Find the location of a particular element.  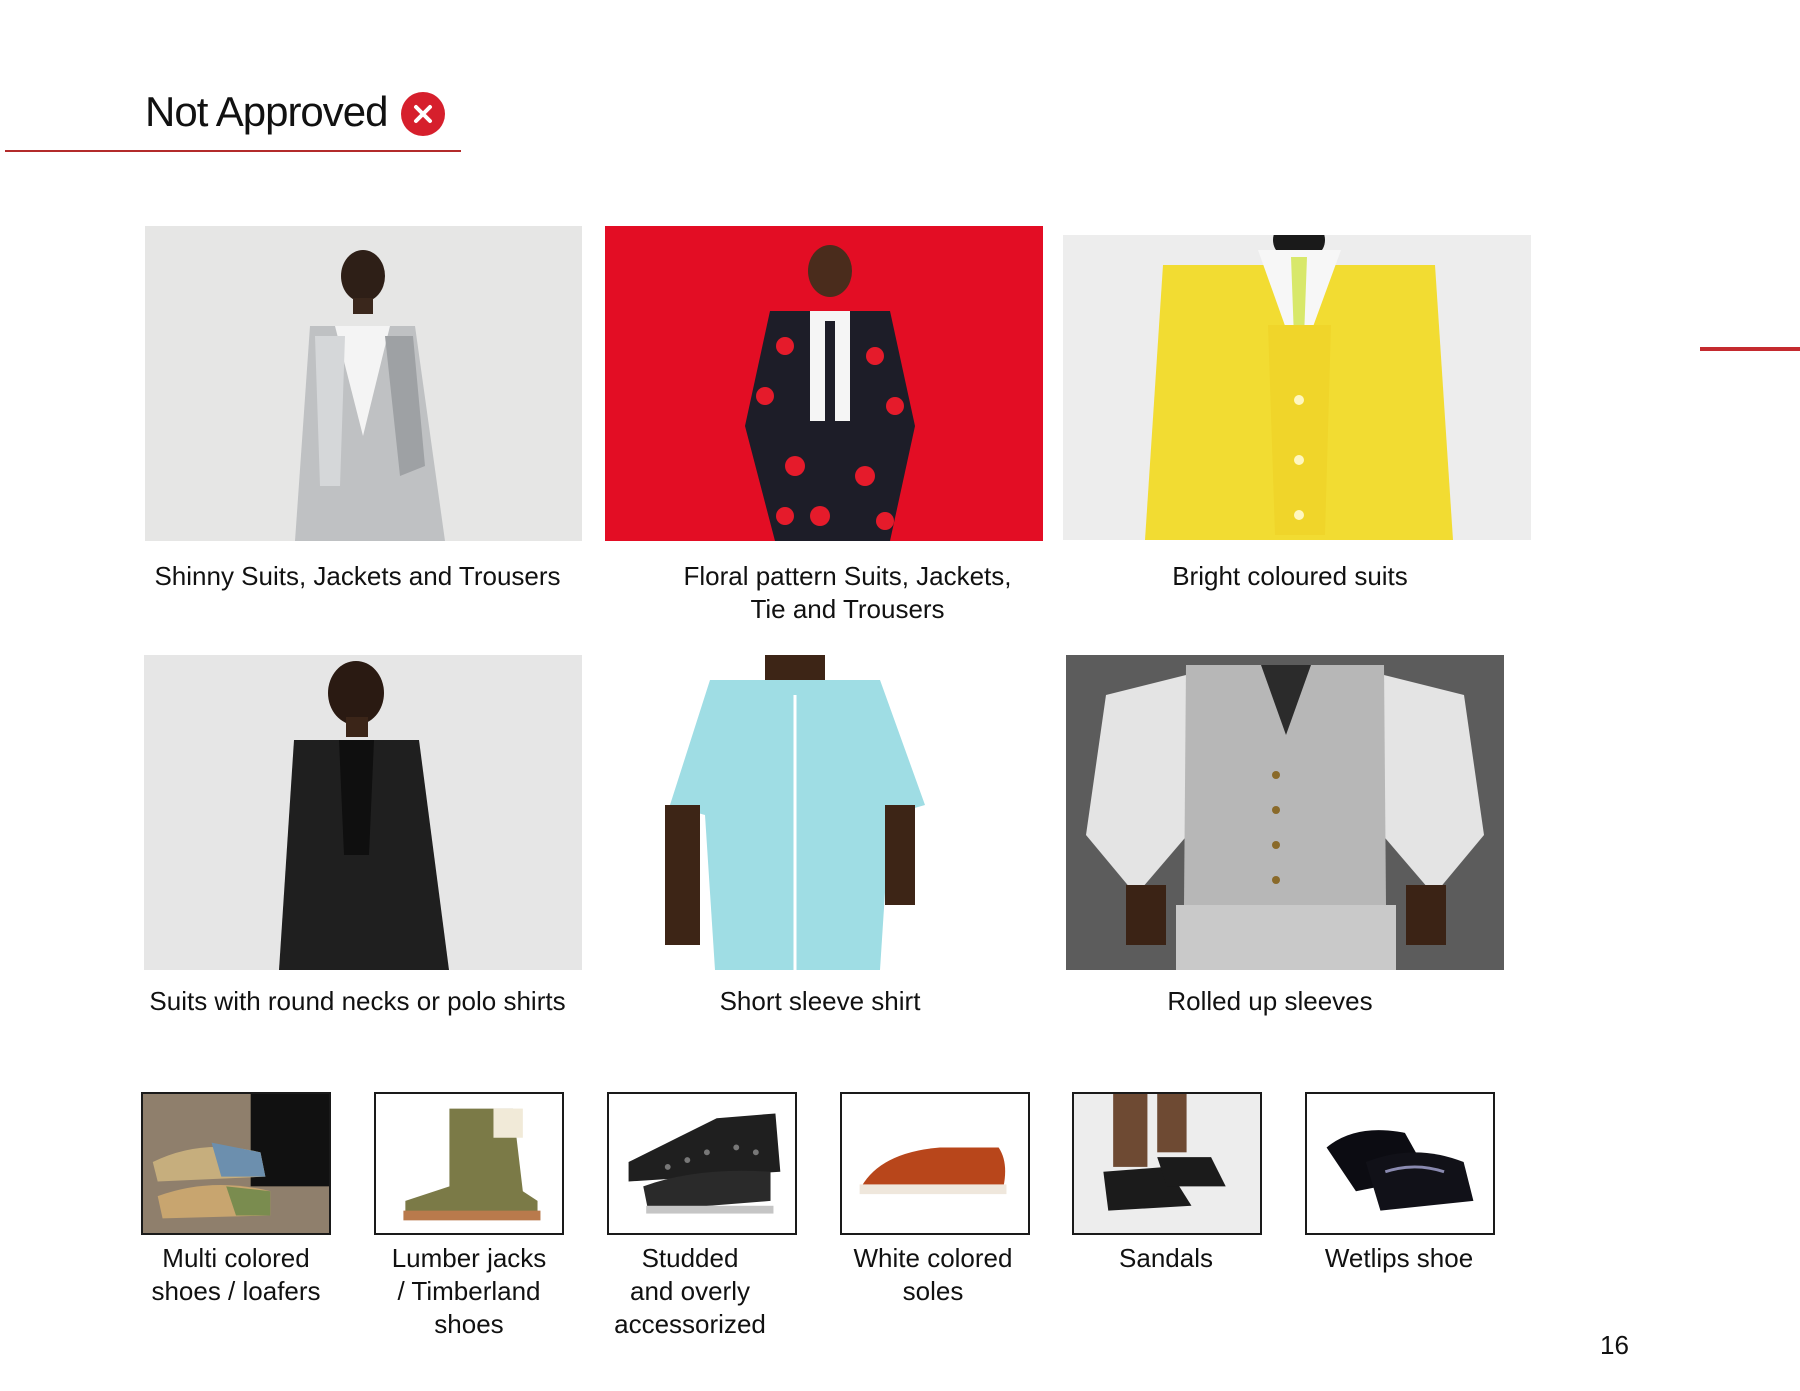

white-sole-loafer-photo is located at coordinates (935, 1163).